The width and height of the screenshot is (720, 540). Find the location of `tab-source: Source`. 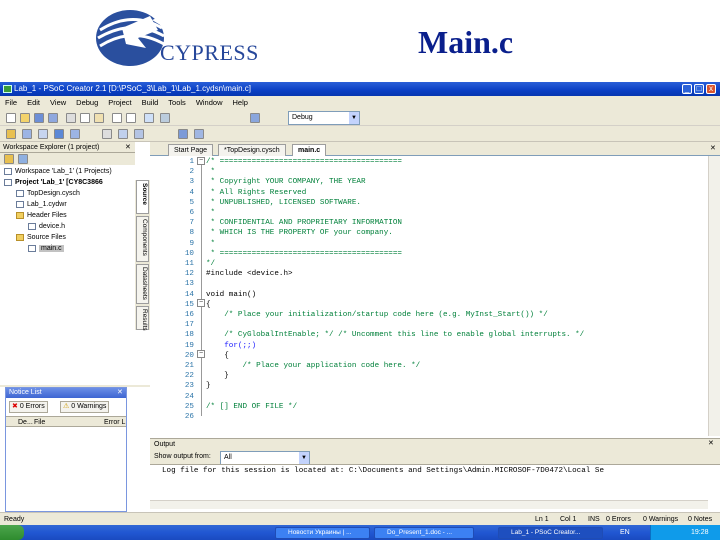

tab-source: Source is located at coordinates (142, 197).